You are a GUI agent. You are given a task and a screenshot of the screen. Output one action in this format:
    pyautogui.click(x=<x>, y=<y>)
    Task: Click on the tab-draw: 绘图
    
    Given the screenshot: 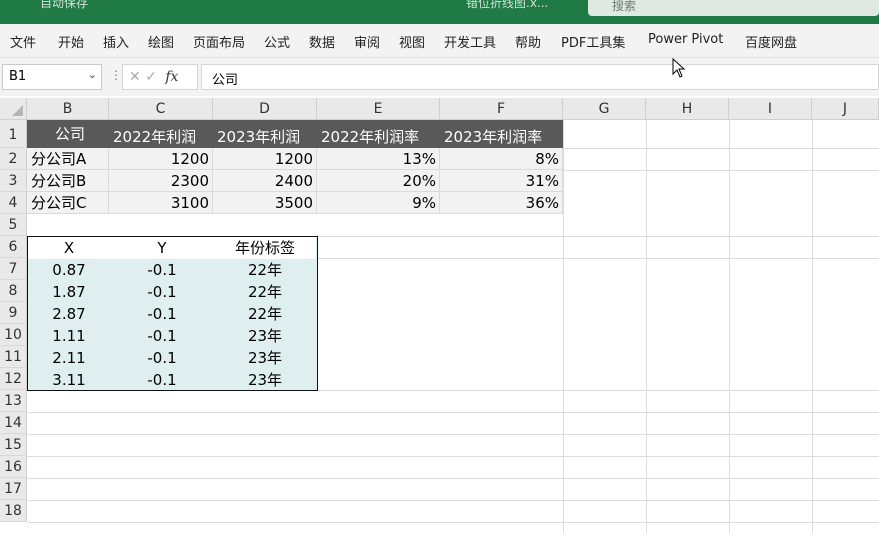 What is the action you would take?
    pyautogui.click(x=161, y=41)
    